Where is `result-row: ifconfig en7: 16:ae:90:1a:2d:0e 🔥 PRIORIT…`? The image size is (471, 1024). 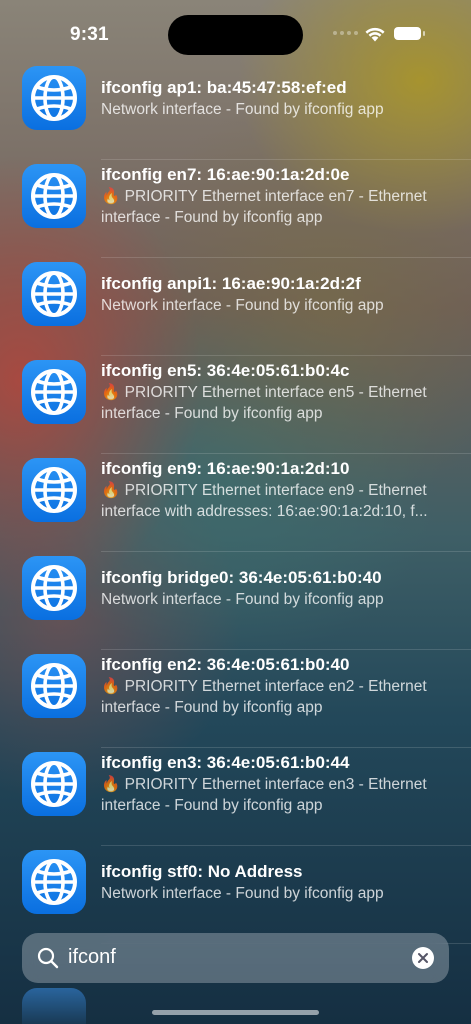
result-row: ifconfig en7: 16:ae:90:1a:2d:0e 🔥 PRIORIT… is located at coordinates (235, 209).